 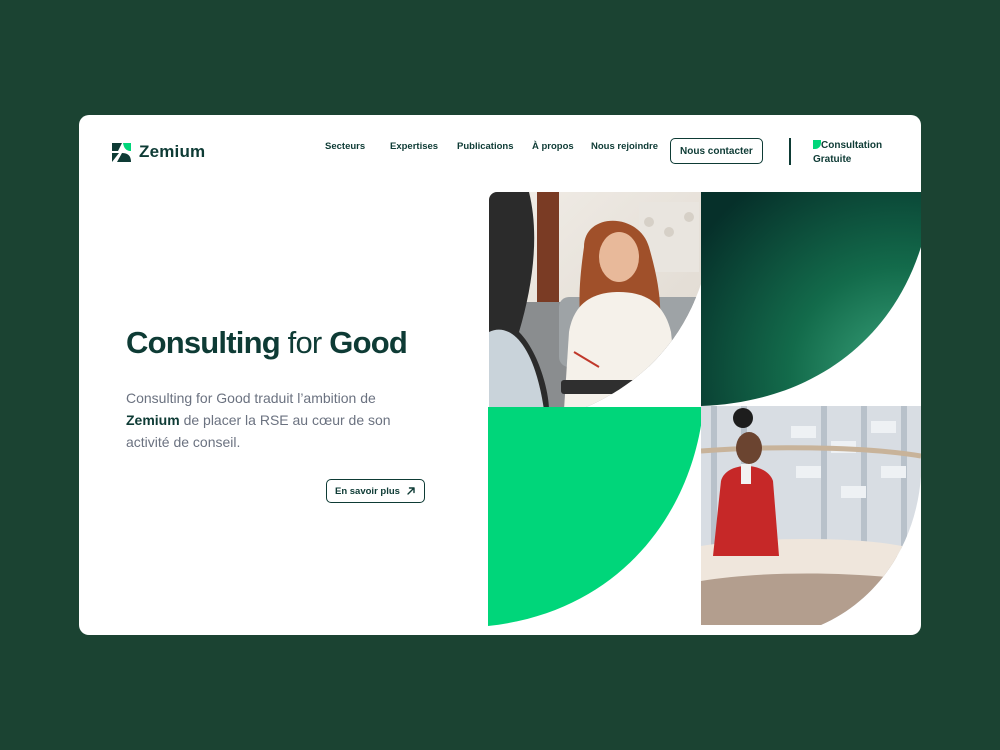 What do you see at coordinates (345, 146) in the screenshot?
I see `nav-item-secteurs: Secteurs` at bounding box center [345, 146].